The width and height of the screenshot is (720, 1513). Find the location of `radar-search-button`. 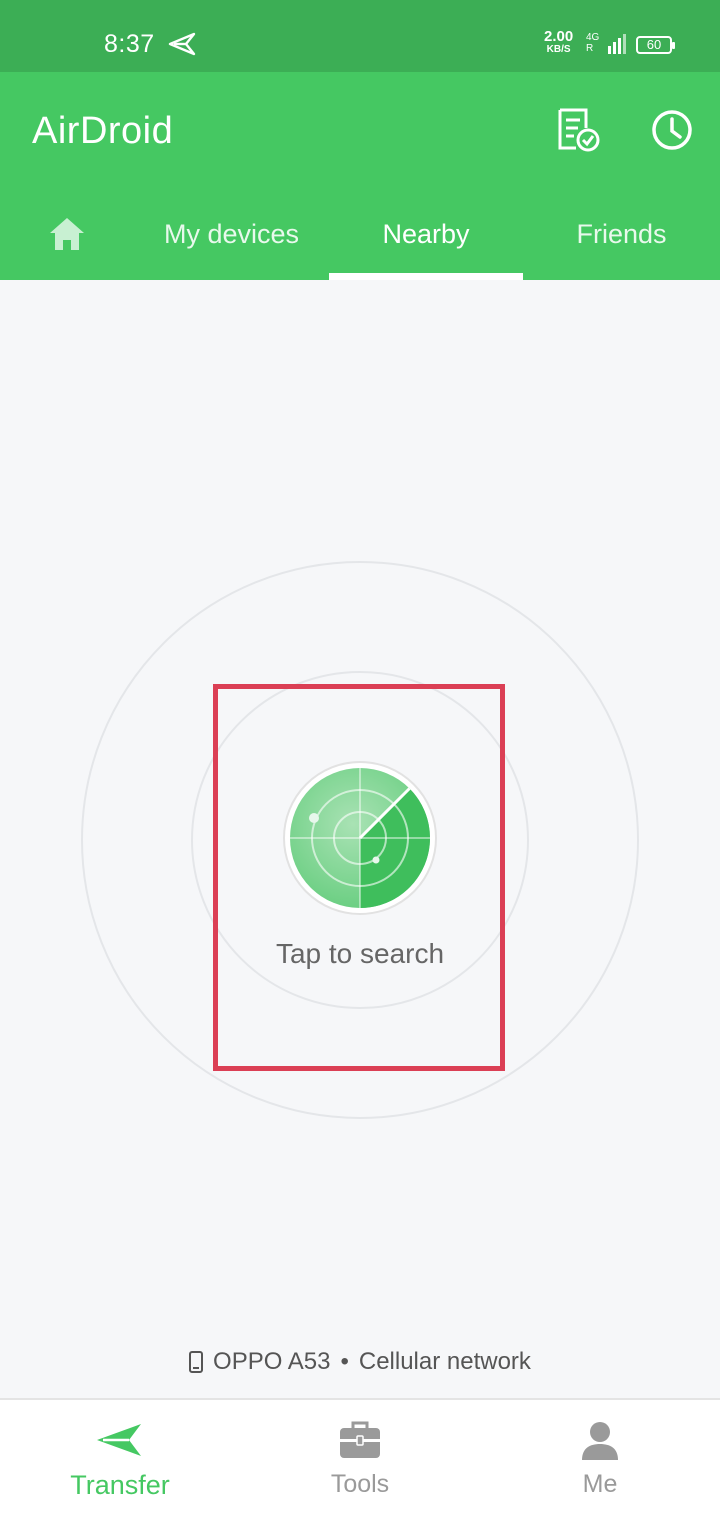

radar-search-button is located at coordinates (360, 838).